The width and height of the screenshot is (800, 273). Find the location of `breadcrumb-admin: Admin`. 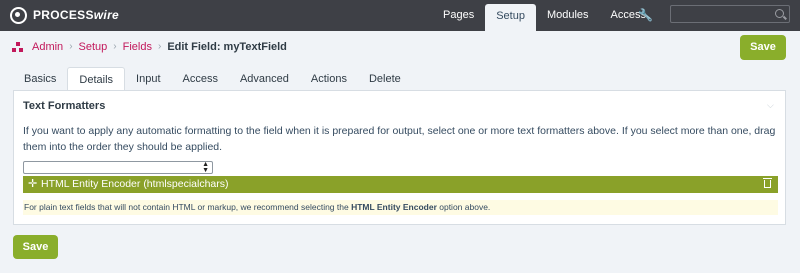

breadcrumb-admin: Admin is located at coordinates (47, 47).